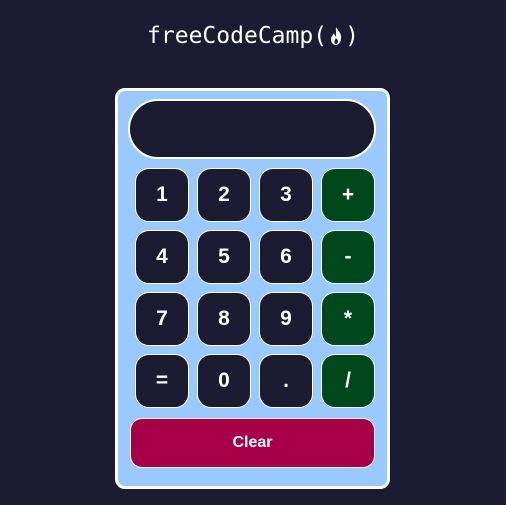  What do you see at coordinates (224, 195) in the screenshot?
I see `key-2: 2` at bounding box center [224, 195].